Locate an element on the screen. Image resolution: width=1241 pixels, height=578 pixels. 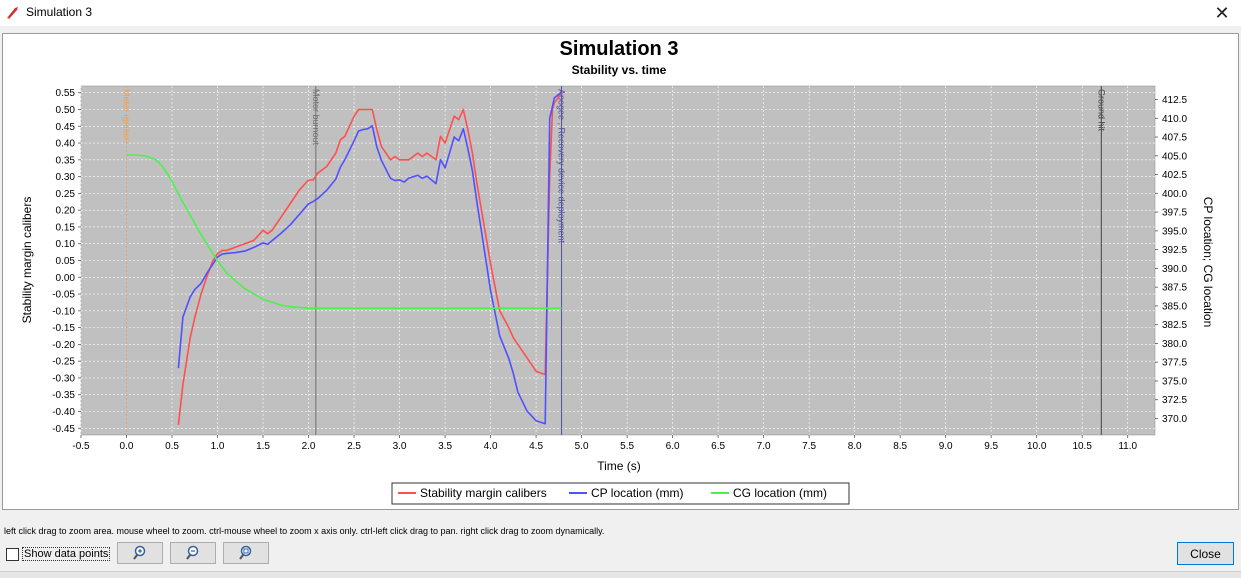
y-left-tick-label: 0.30 is located at coordinates (66, 177).